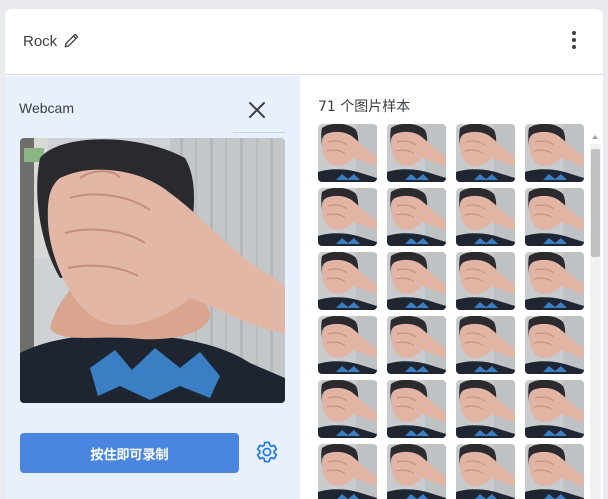 This screenshot has height=499, width=608. I want to click on class-header: Rock, so click(304, 42).